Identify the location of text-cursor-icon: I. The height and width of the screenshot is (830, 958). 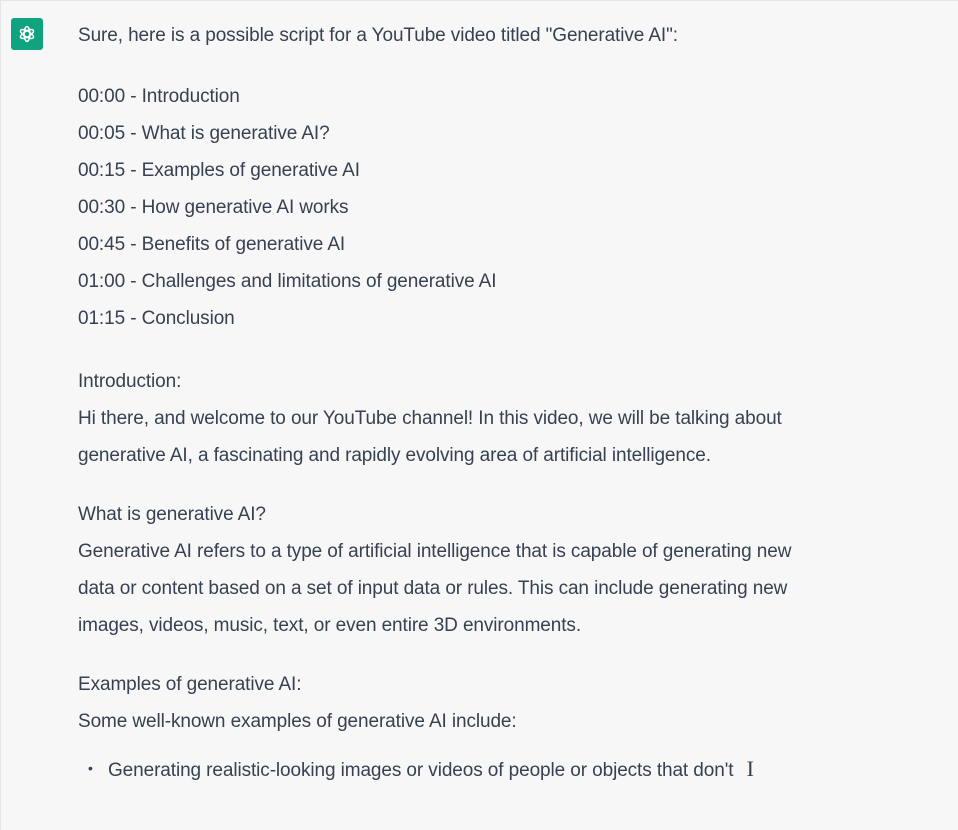
(750, 768).